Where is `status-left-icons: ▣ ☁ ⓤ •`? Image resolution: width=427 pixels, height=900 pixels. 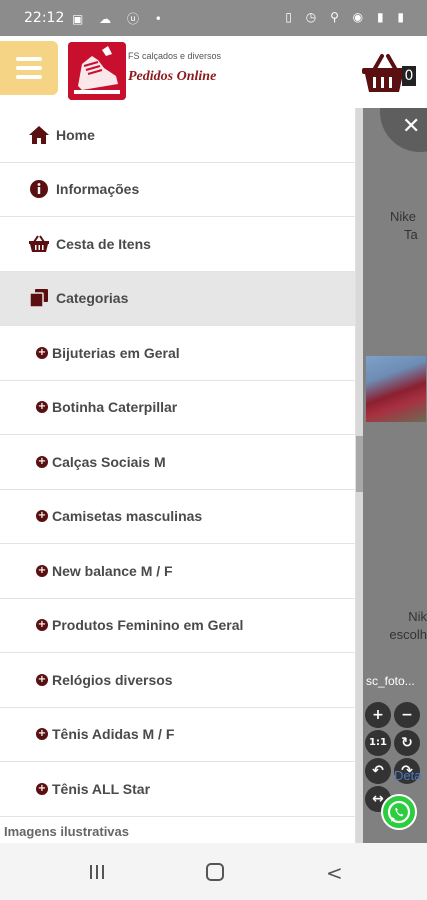
status-left-icons: ▣ ☁ ⓤ • is located at coordinates (120, 19).